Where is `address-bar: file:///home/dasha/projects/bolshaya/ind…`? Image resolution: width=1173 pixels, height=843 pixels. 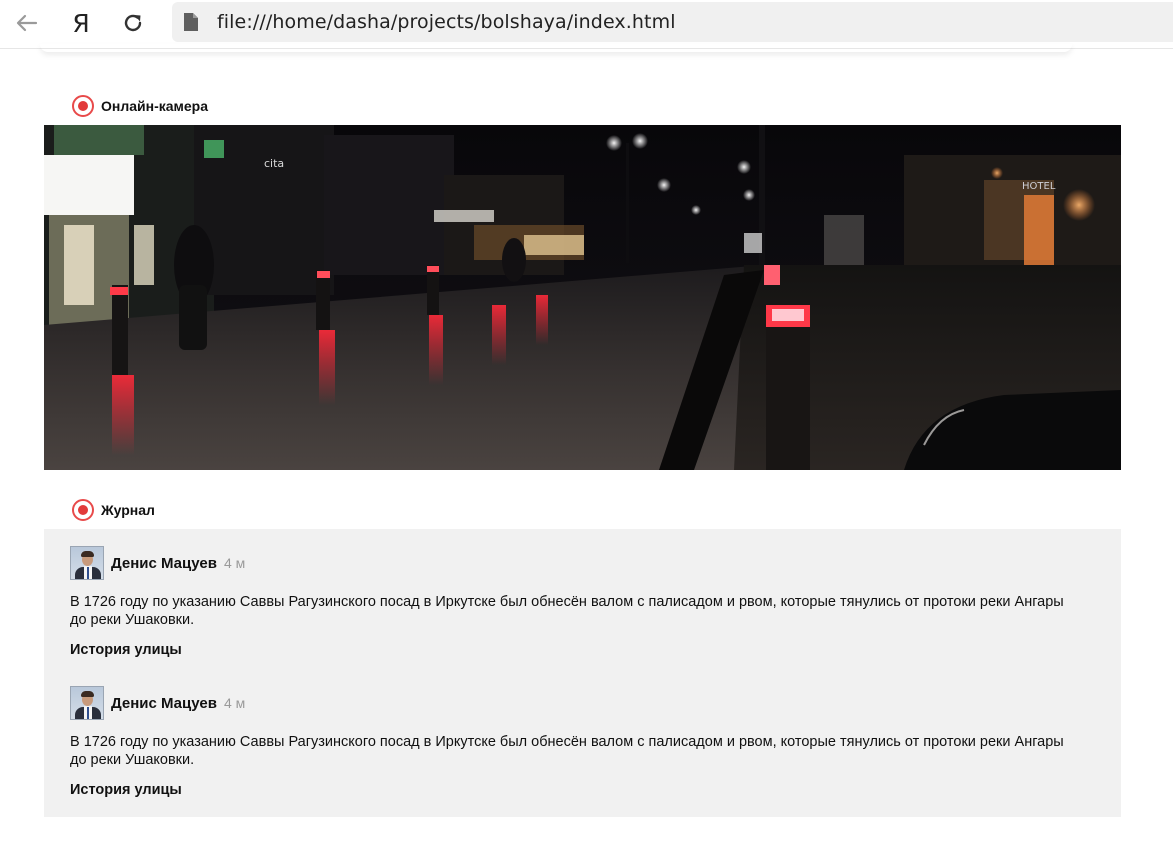
address-bar: file:///home/dasha/projects/bolshaya/ind… is located at coordinates (672, 22).